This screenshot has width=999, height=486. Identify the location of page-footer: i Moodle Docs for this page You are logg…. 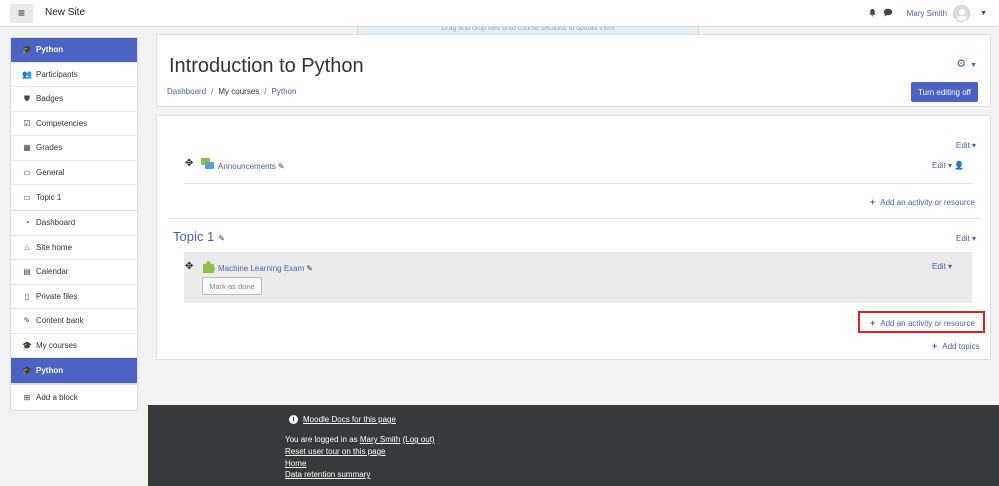
(573, 445).